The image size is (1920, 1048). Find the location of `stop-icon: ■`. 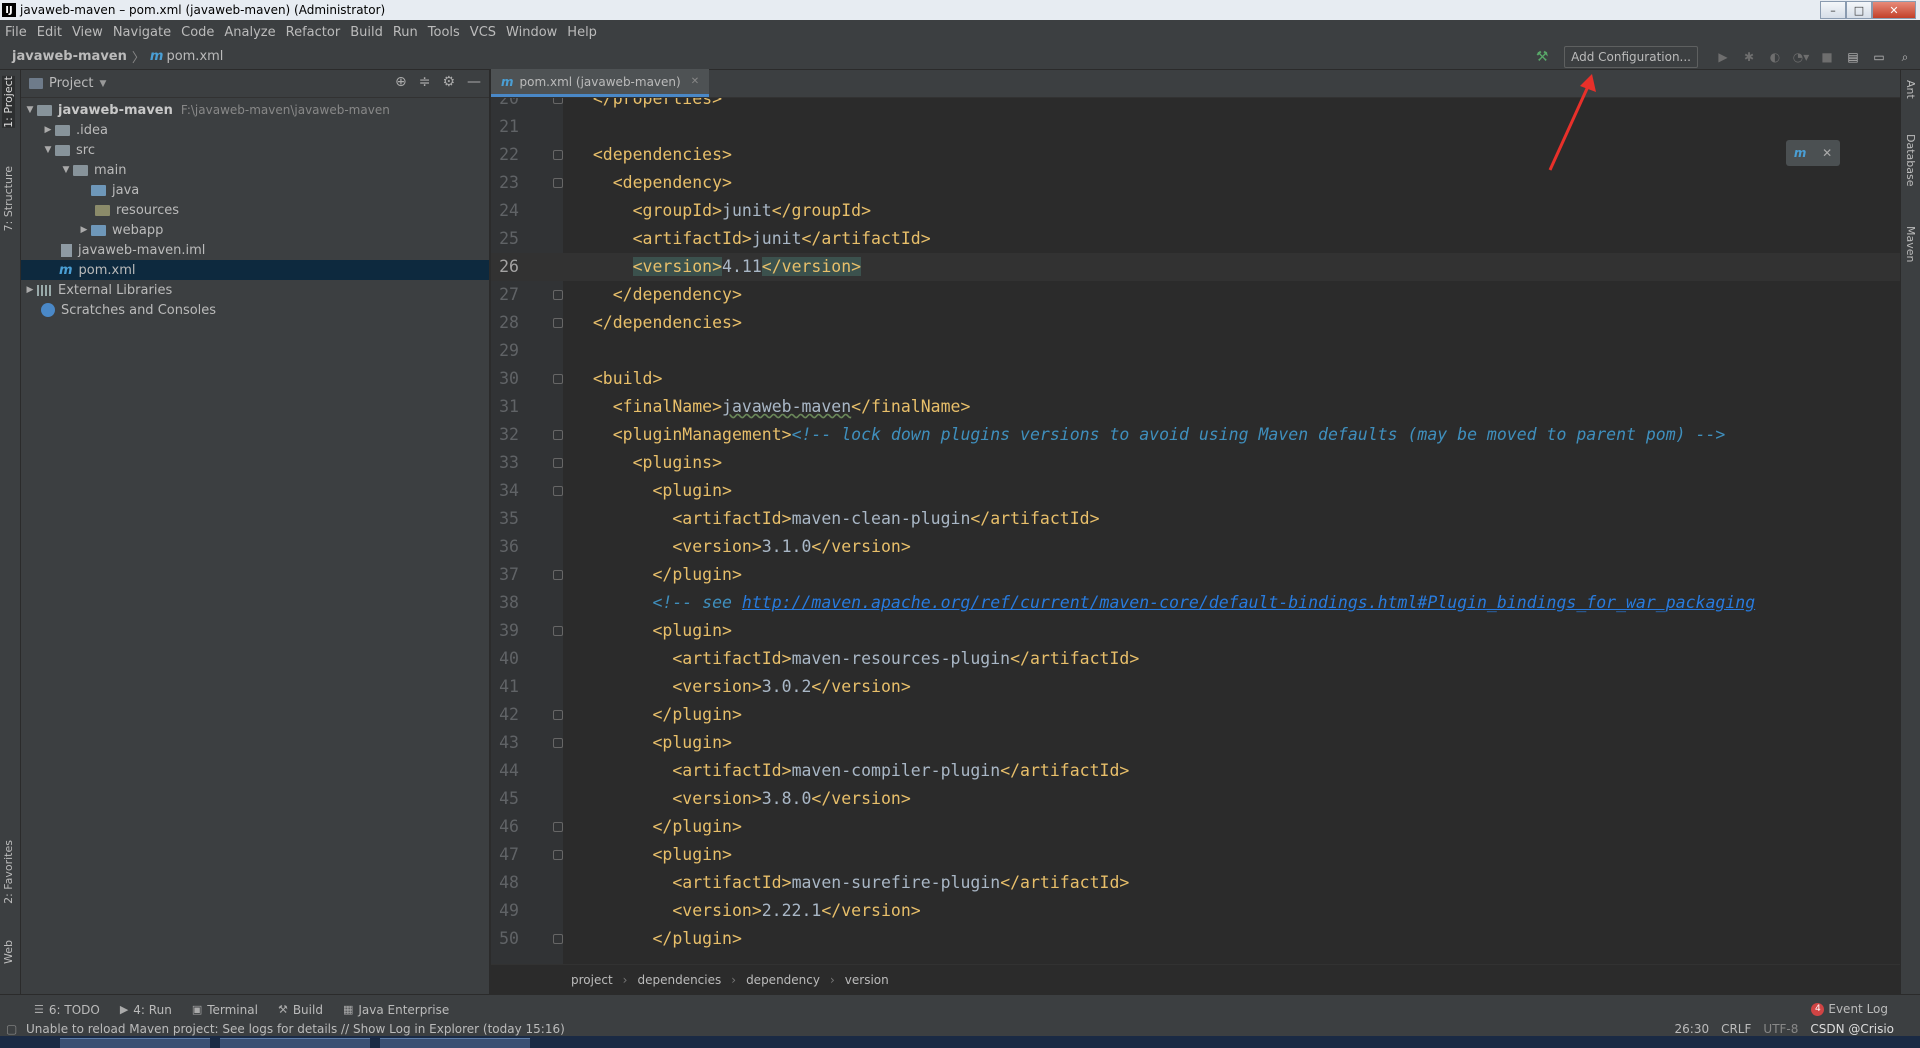

stop-icon: ■ is located at coordinates (1827, 57).